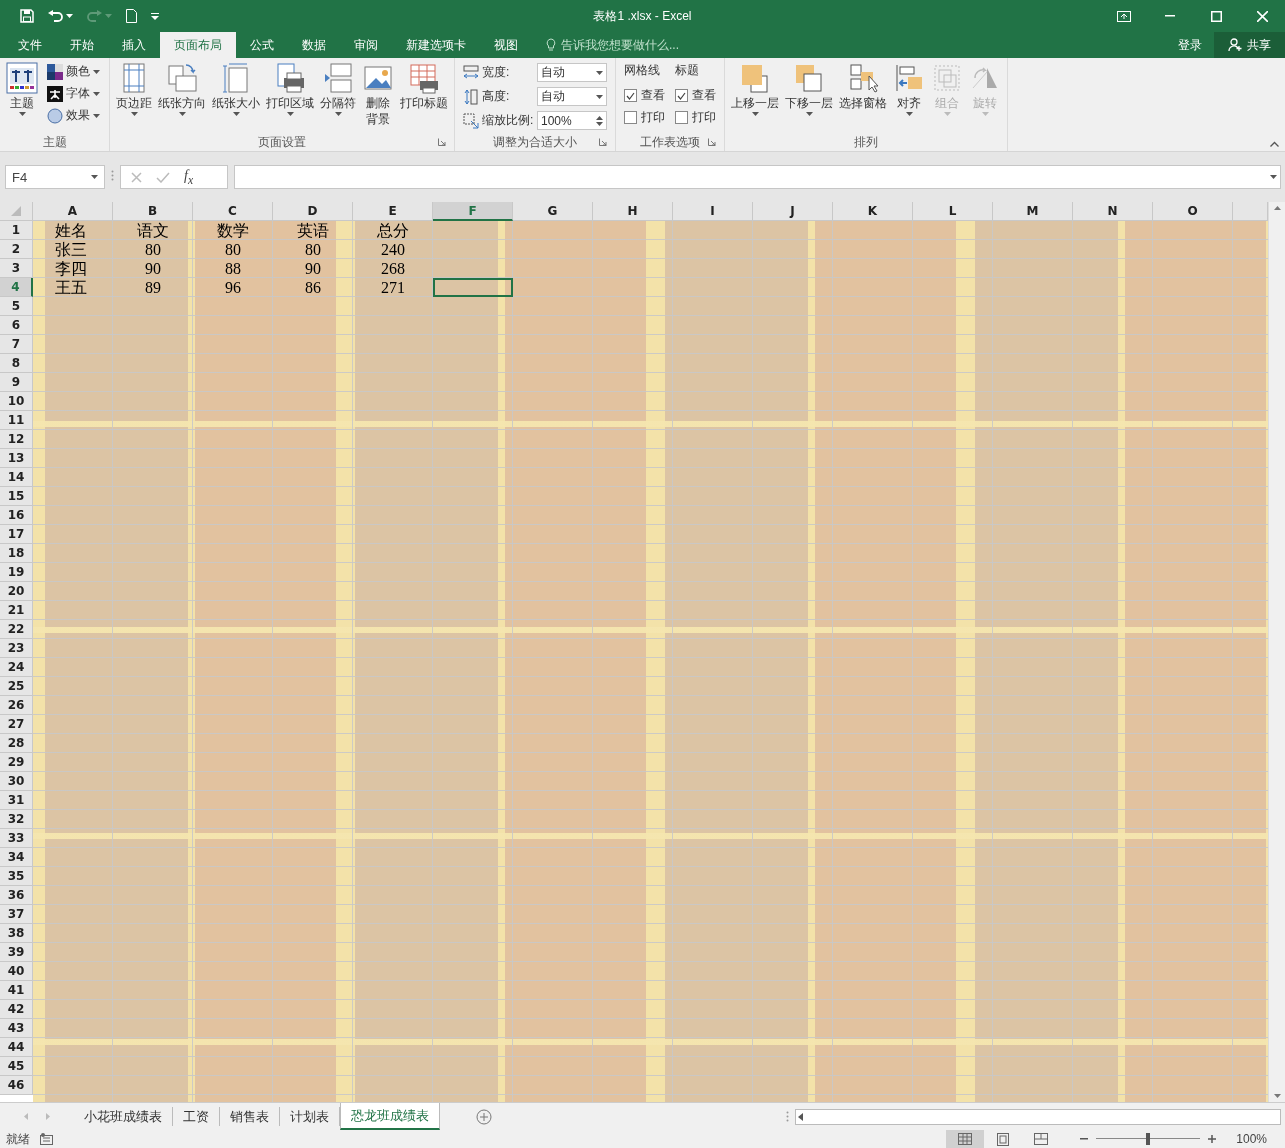 Image resolution: width=1285 pixels, height=1148 pixels. What do you see at coordinates (16, 534) in the screenshot?
I see `row-header: 17` at bounding box center [16, 534].